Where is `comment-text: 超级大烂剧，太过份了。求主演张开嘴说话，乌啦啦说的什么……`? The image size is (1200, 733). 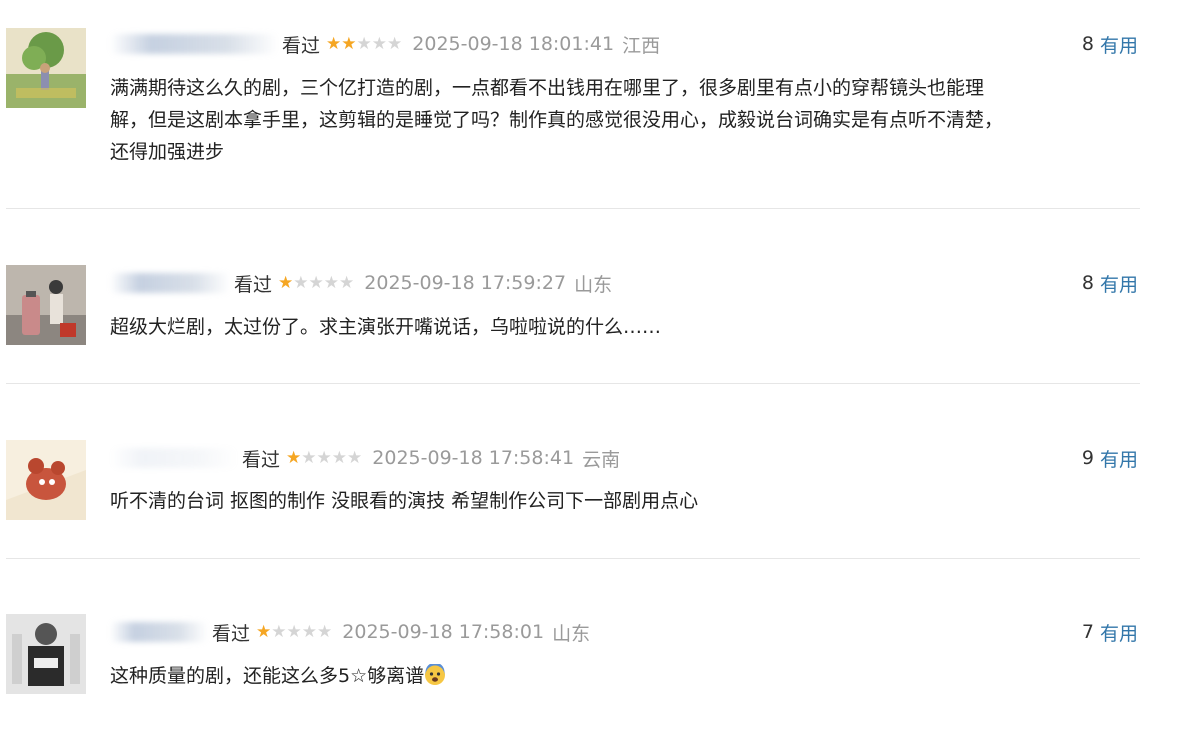
comment-text: 超级大烂剧，太过份了。求主演张开嘴说话，乌啦啦说的什么…… is located at coordinates (630, 327).